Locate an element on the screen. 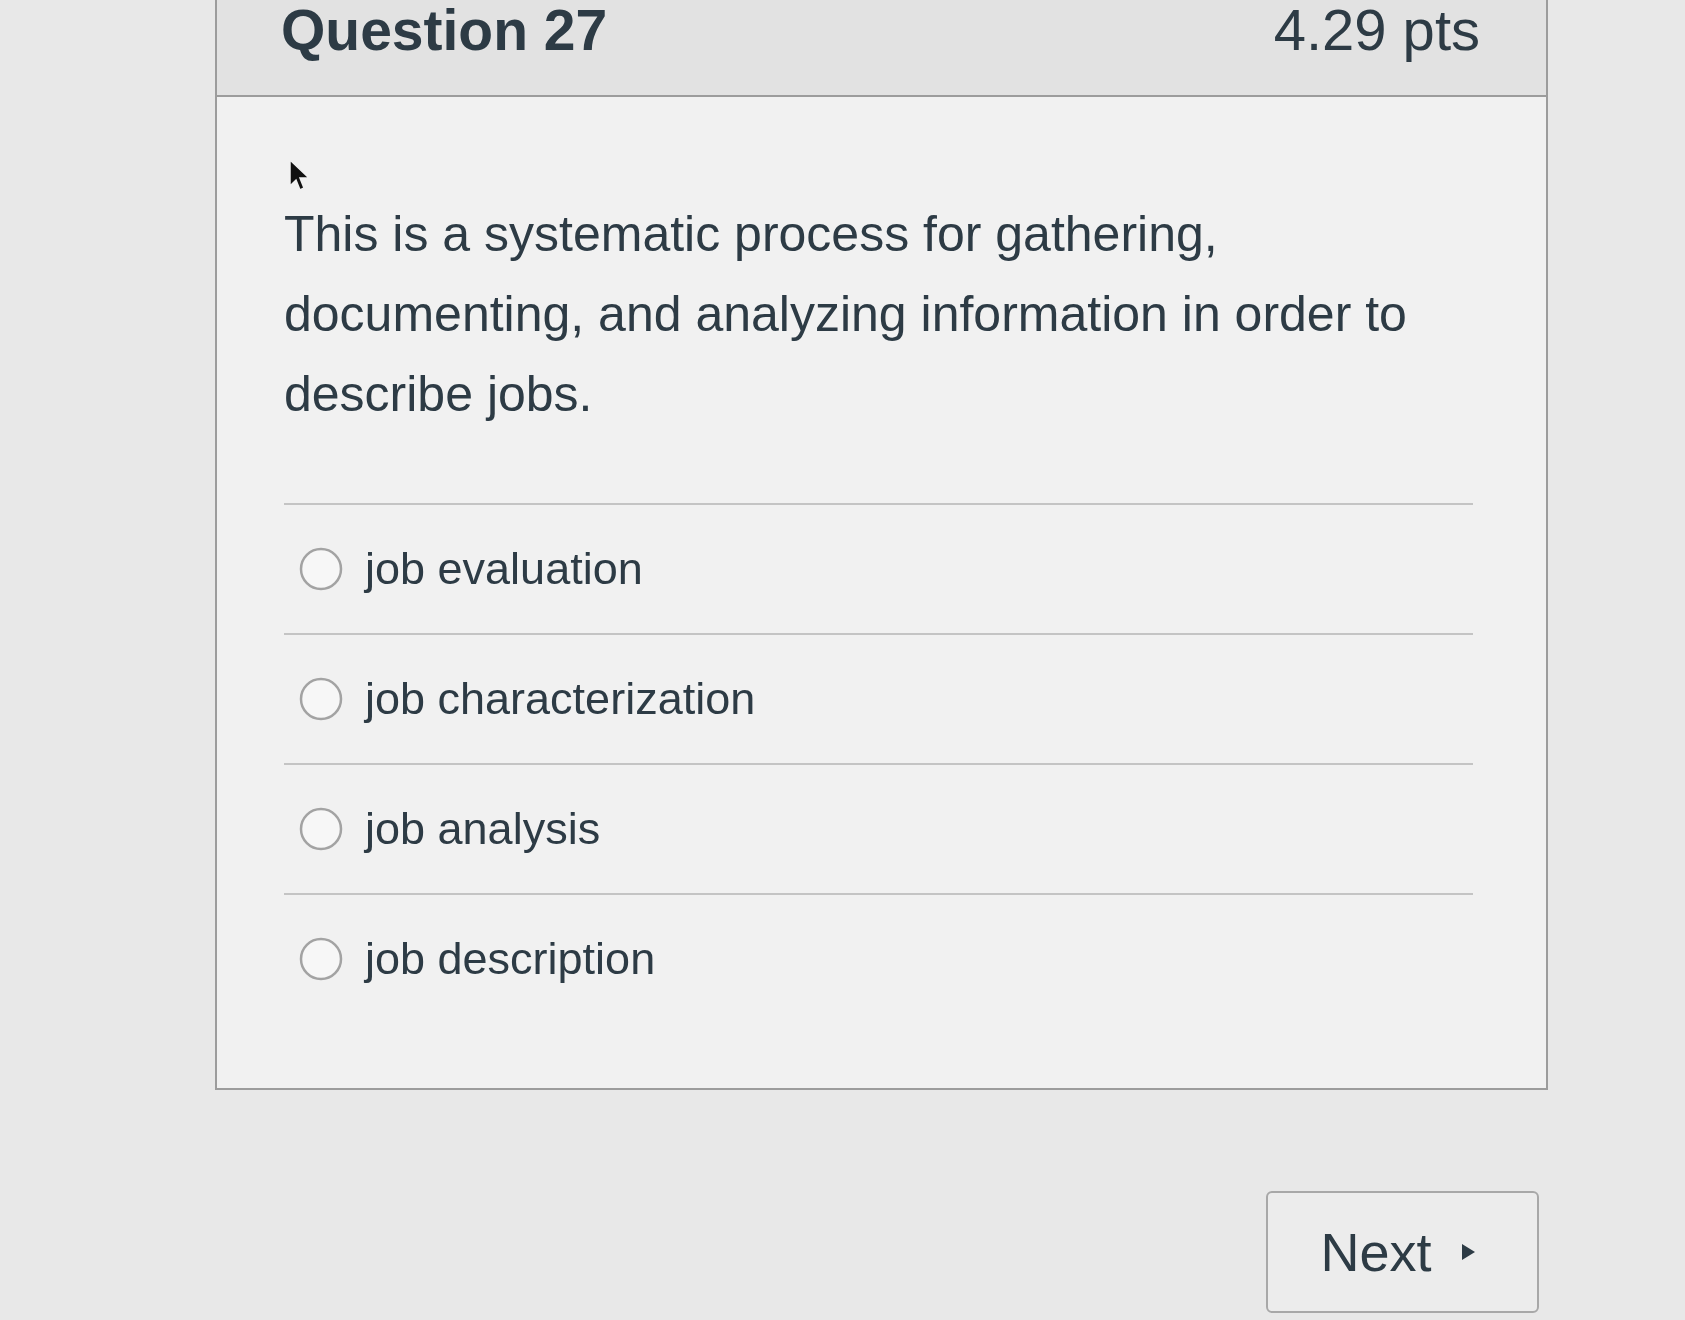 Image resolution: width=1685 pixels, height=1320 pixels. caret-right-icon is located at coordinates (1468, 1252).